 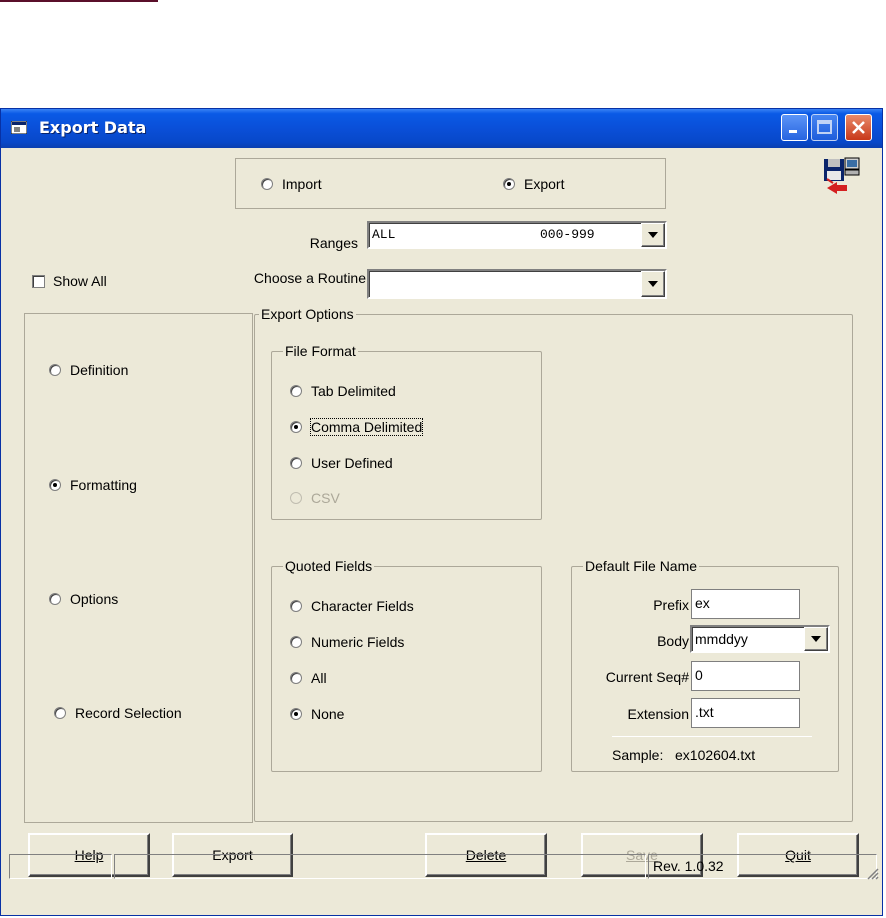 I want to click on formatting-radio-button, so click(x=55, y=485).